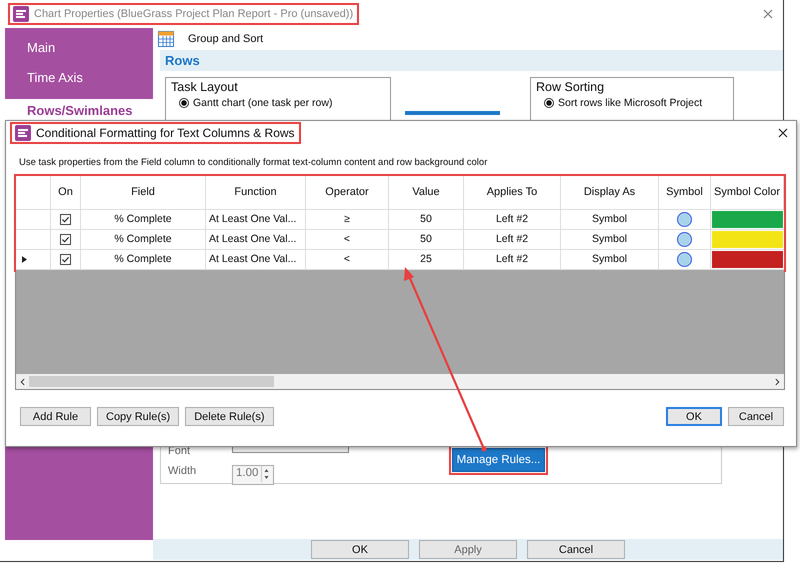 The image size is (800, 568). What do you see at coordinates (571, 87) in the screenshot?
I see `group-title: Row Sorting` at bounding box center [571, 87].